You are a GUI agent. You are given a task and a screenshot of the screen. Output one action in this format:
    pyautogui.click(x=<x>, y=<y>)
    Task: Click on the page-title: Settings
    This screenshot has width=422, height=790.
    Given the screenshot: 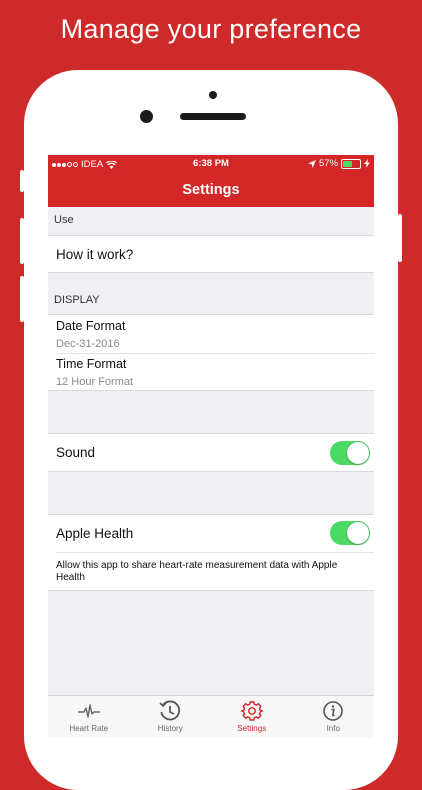 What is the action you would take?
    pyautogui.click(x=211, y=190)
    